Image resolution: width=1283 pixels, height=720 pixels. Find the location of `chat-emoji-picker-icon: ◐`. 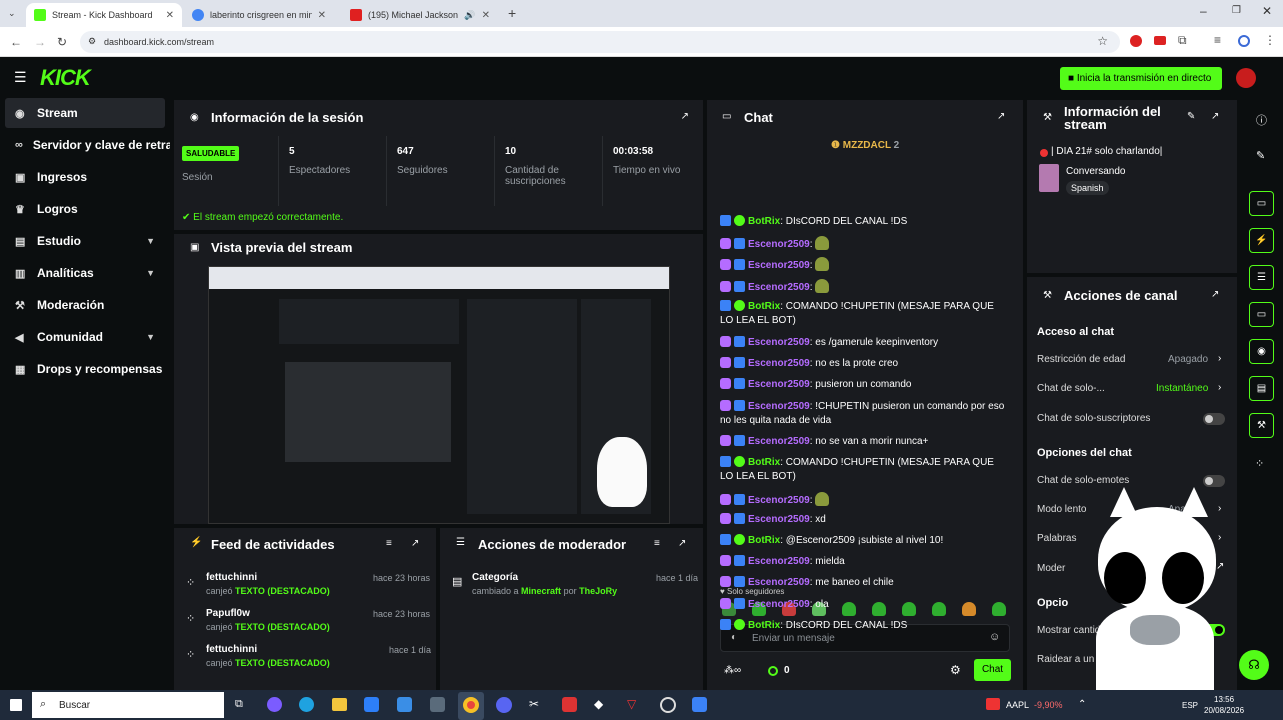

chat-emoji-picker-icon: ◐ is located at coordinates (734, 637).